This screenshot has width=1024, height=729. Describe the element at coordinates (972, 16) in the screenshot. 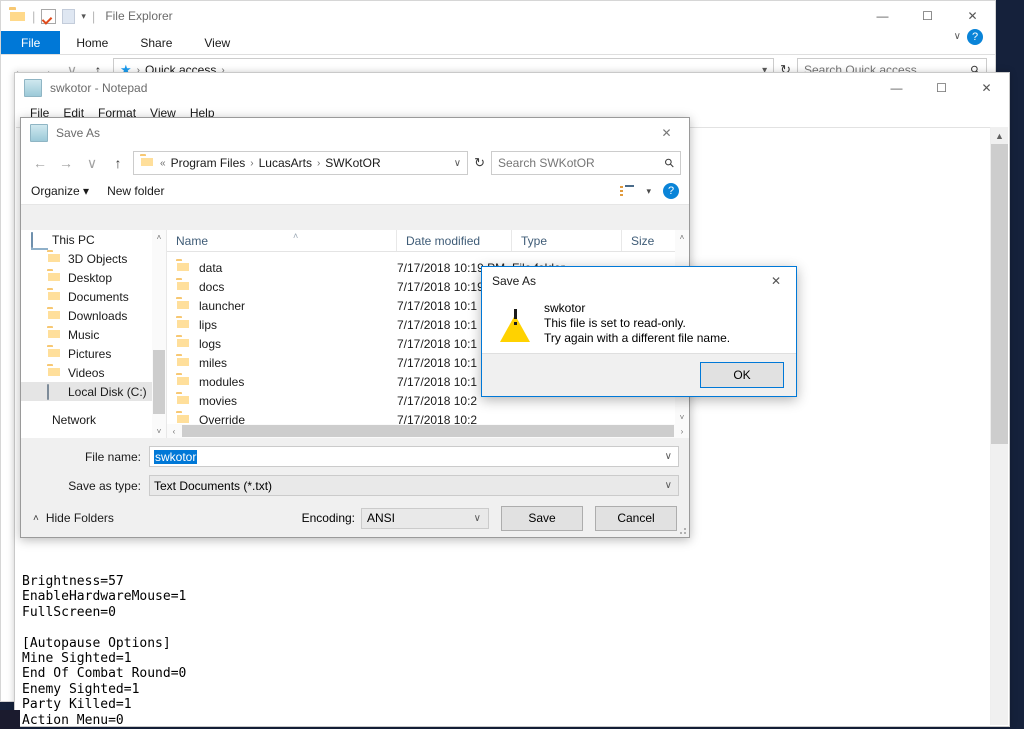

I see `explorer-close-button: ✕` at that location.